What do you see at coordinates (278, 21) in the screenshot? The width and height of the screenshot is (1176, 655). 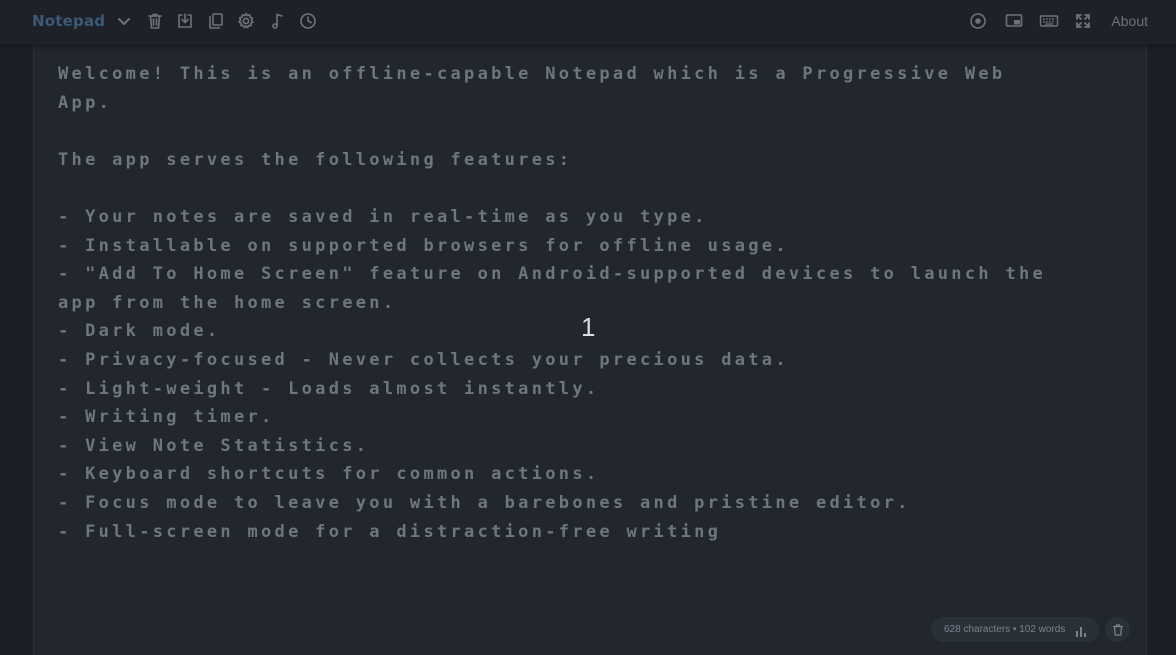 I see `music-note-icon` at bounding box center [278, 21].